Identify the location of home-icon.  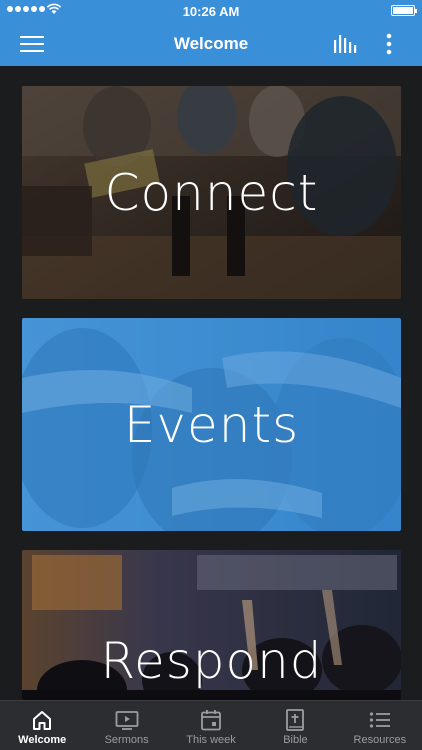
(42, 720).